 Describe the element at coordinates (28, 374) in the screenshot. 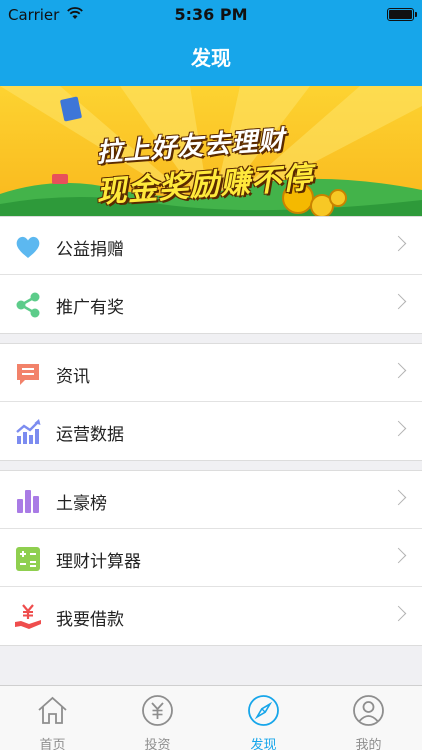

I see `message-icon` at that location.